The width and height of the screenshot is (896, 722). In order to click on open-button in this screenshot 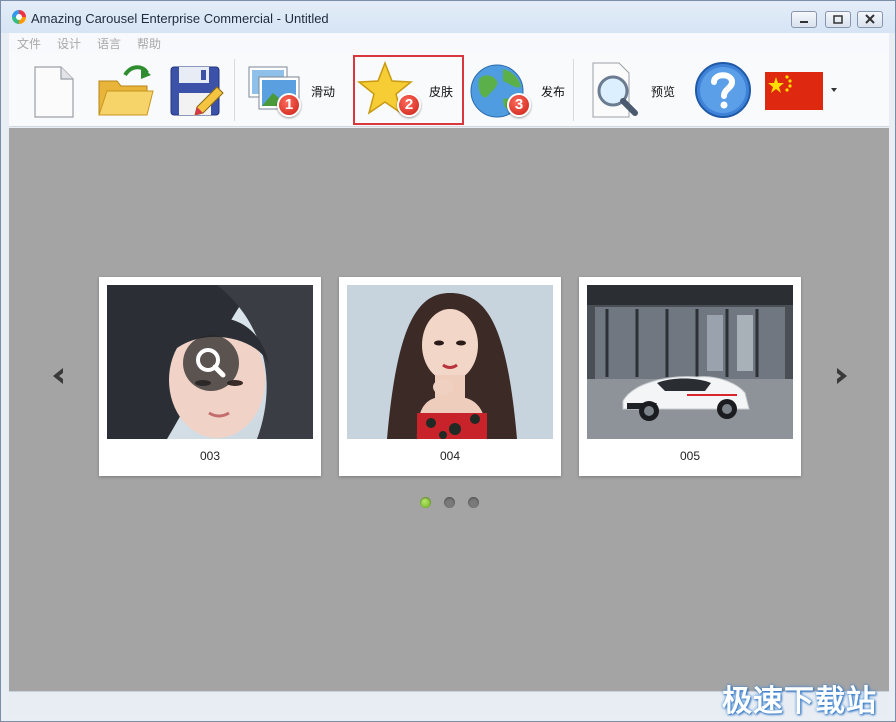, I will do `click(126, 90)`.